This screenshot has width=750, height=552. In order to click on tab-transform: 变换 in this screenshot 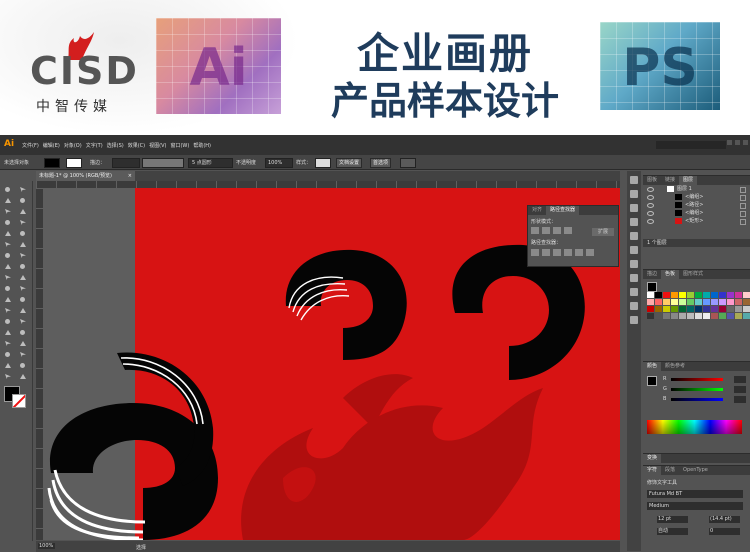, I will do `click(652, 458)`.